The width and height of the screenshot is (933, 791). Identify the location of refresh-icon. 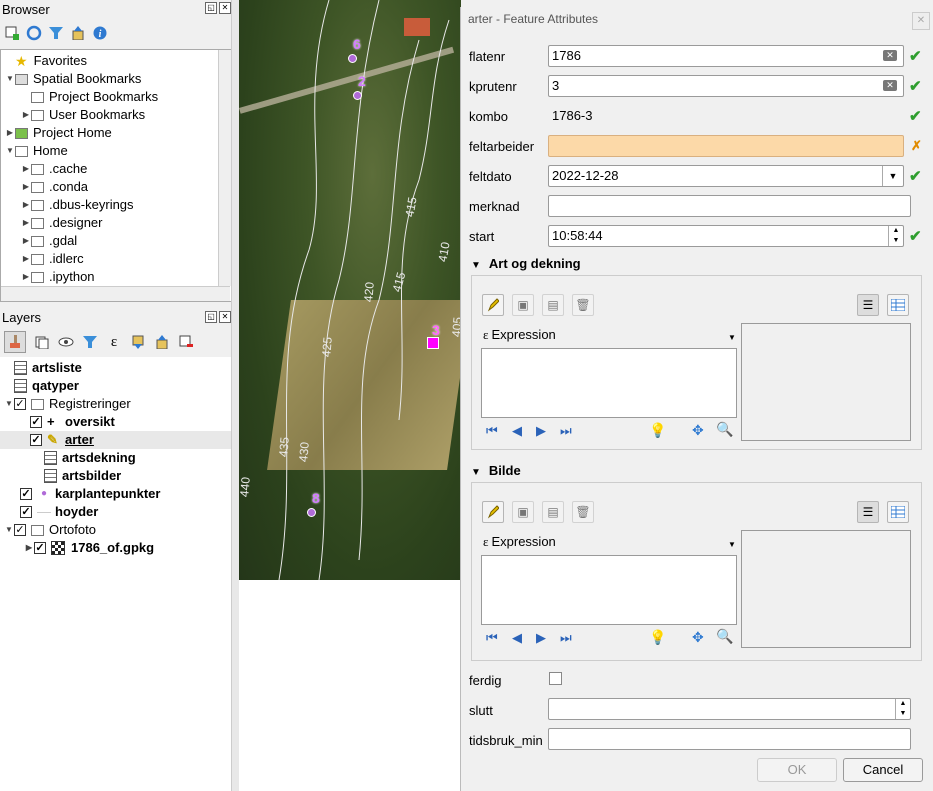
(34, 33).